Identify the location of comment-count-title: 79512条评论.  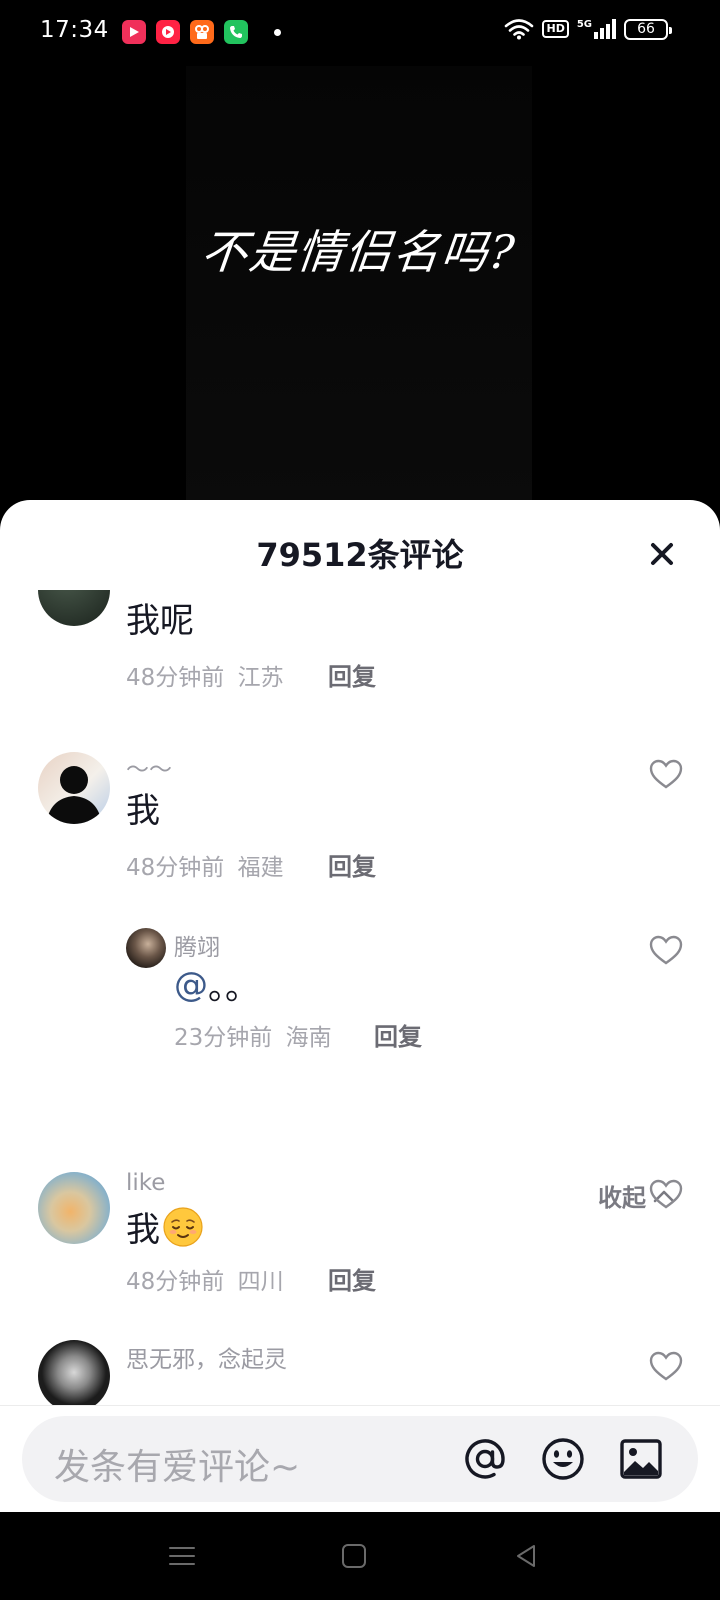
(360, 555).